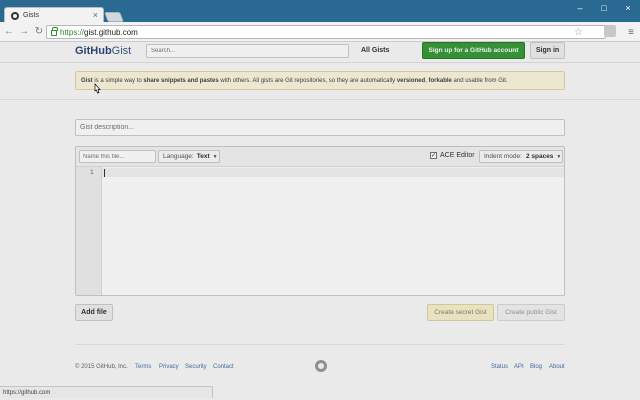 The image size is (640, 400). I want to click on tab-title: Gists, so click(31, 15).